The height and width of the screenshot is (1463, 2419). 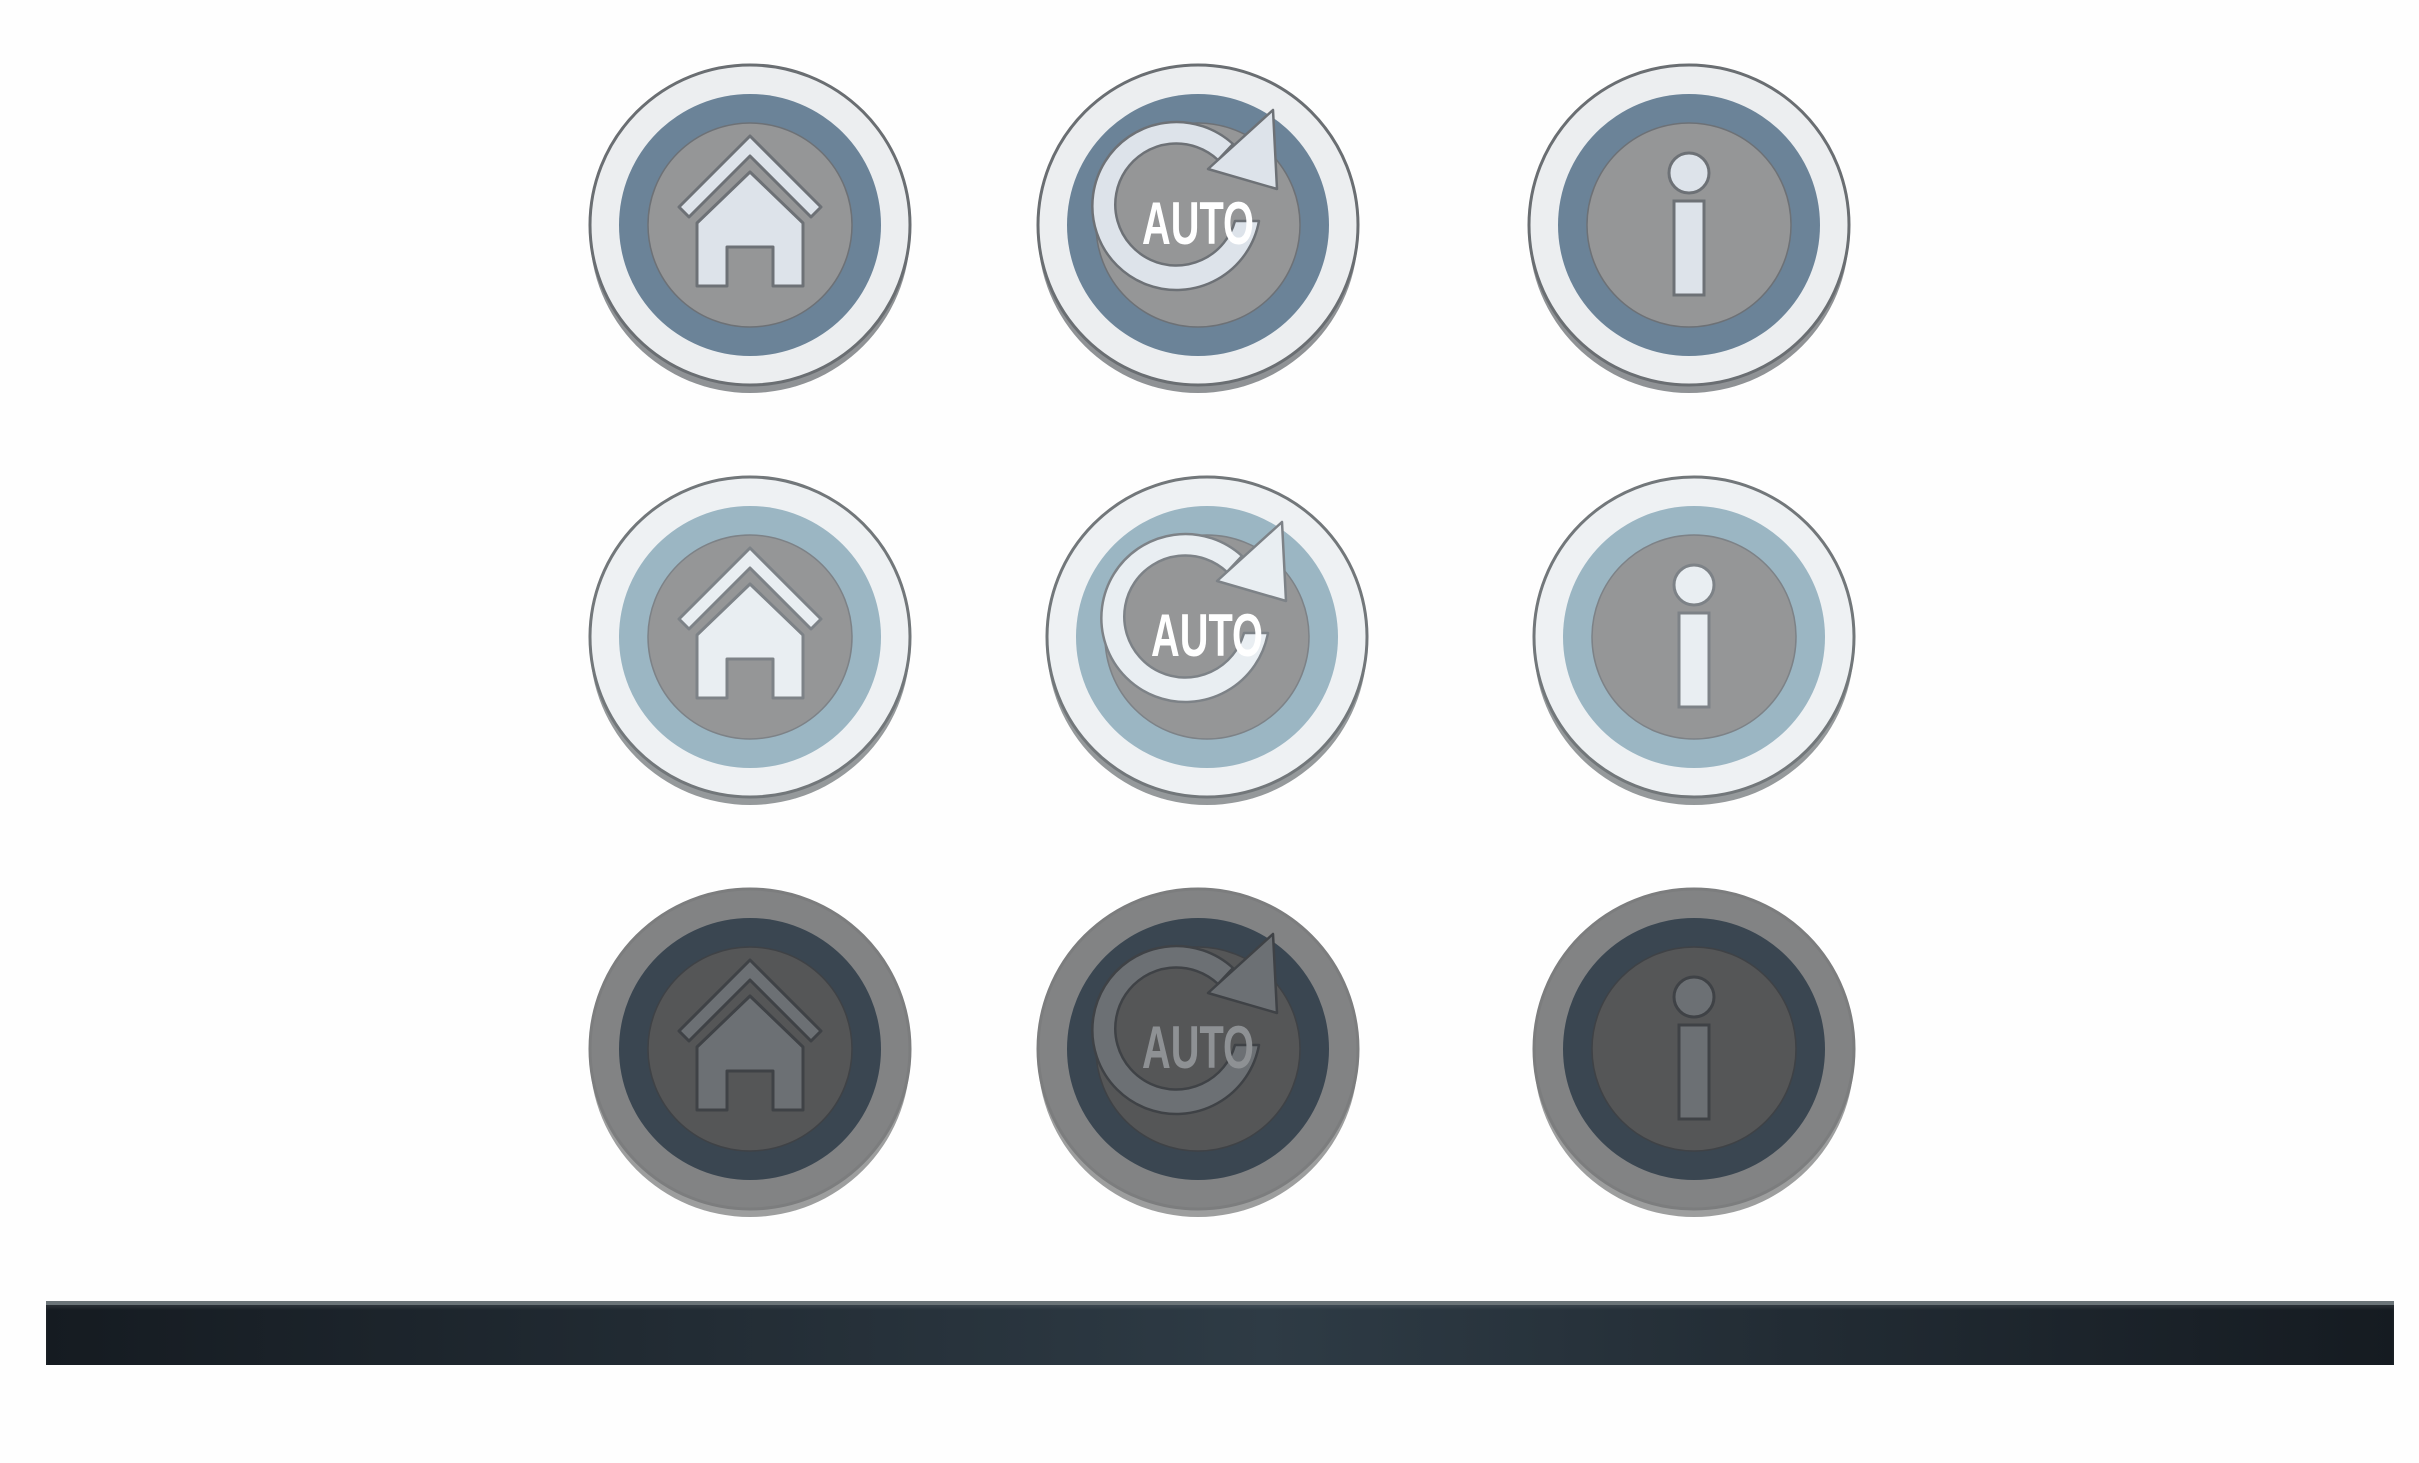 I want to click on auto-button-disabled: AUTO, so click(x=1198, y=1052).